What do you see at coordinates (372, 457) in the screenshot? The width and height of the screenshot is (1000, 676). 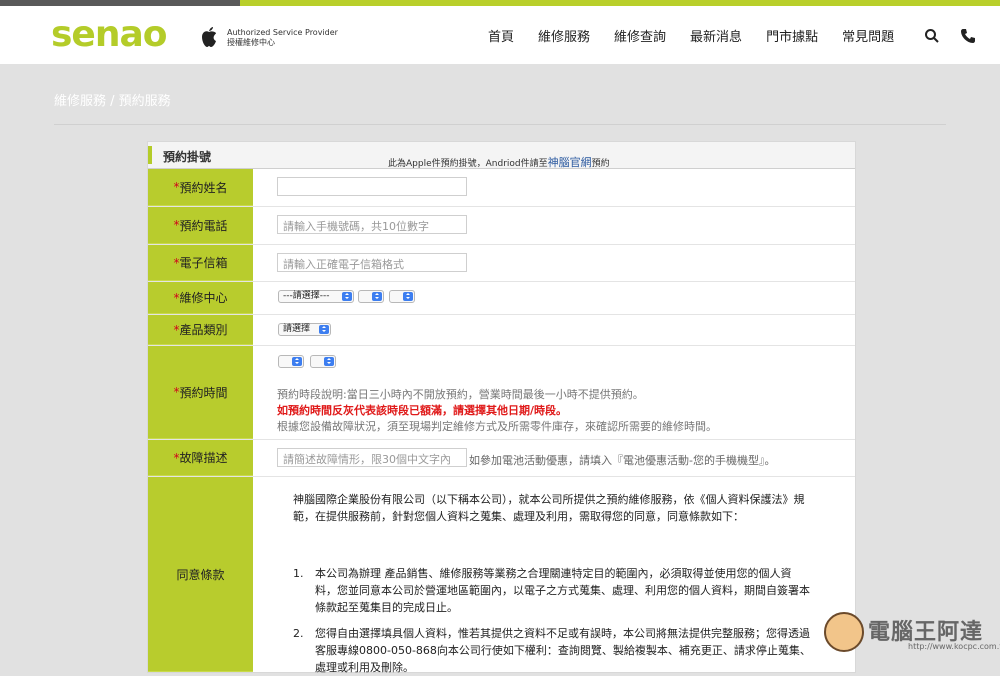 I see `fault-input: 請簡述故障情形，限30個中文字內` at bounding box center [372, 457].